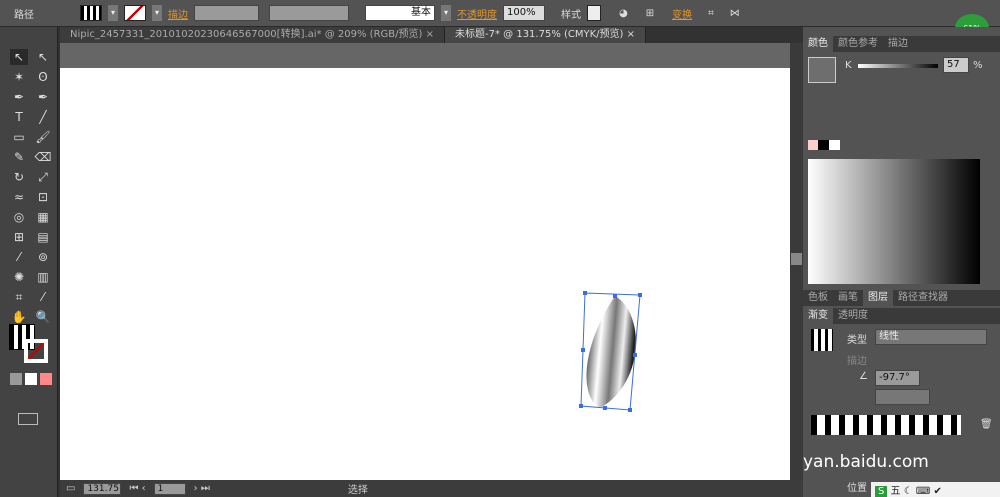 Image resolution: width=1000 pixels, height=497 pixels. What do you see at coordinates (226, 13) in the screenshot?
I see `stroke-weight-input` at bounding box center [226, 13].